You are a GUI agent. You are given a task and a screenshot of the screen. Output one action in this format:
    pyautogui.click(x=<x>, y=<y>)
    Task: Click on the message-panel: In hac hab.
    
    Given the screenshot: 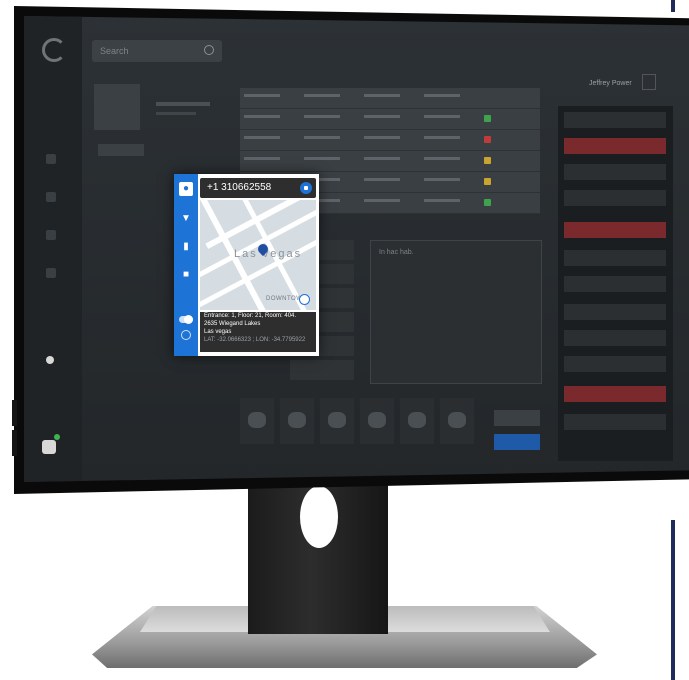 What is the action you would take?
    pyautogui.click(x=456, y=312)
    